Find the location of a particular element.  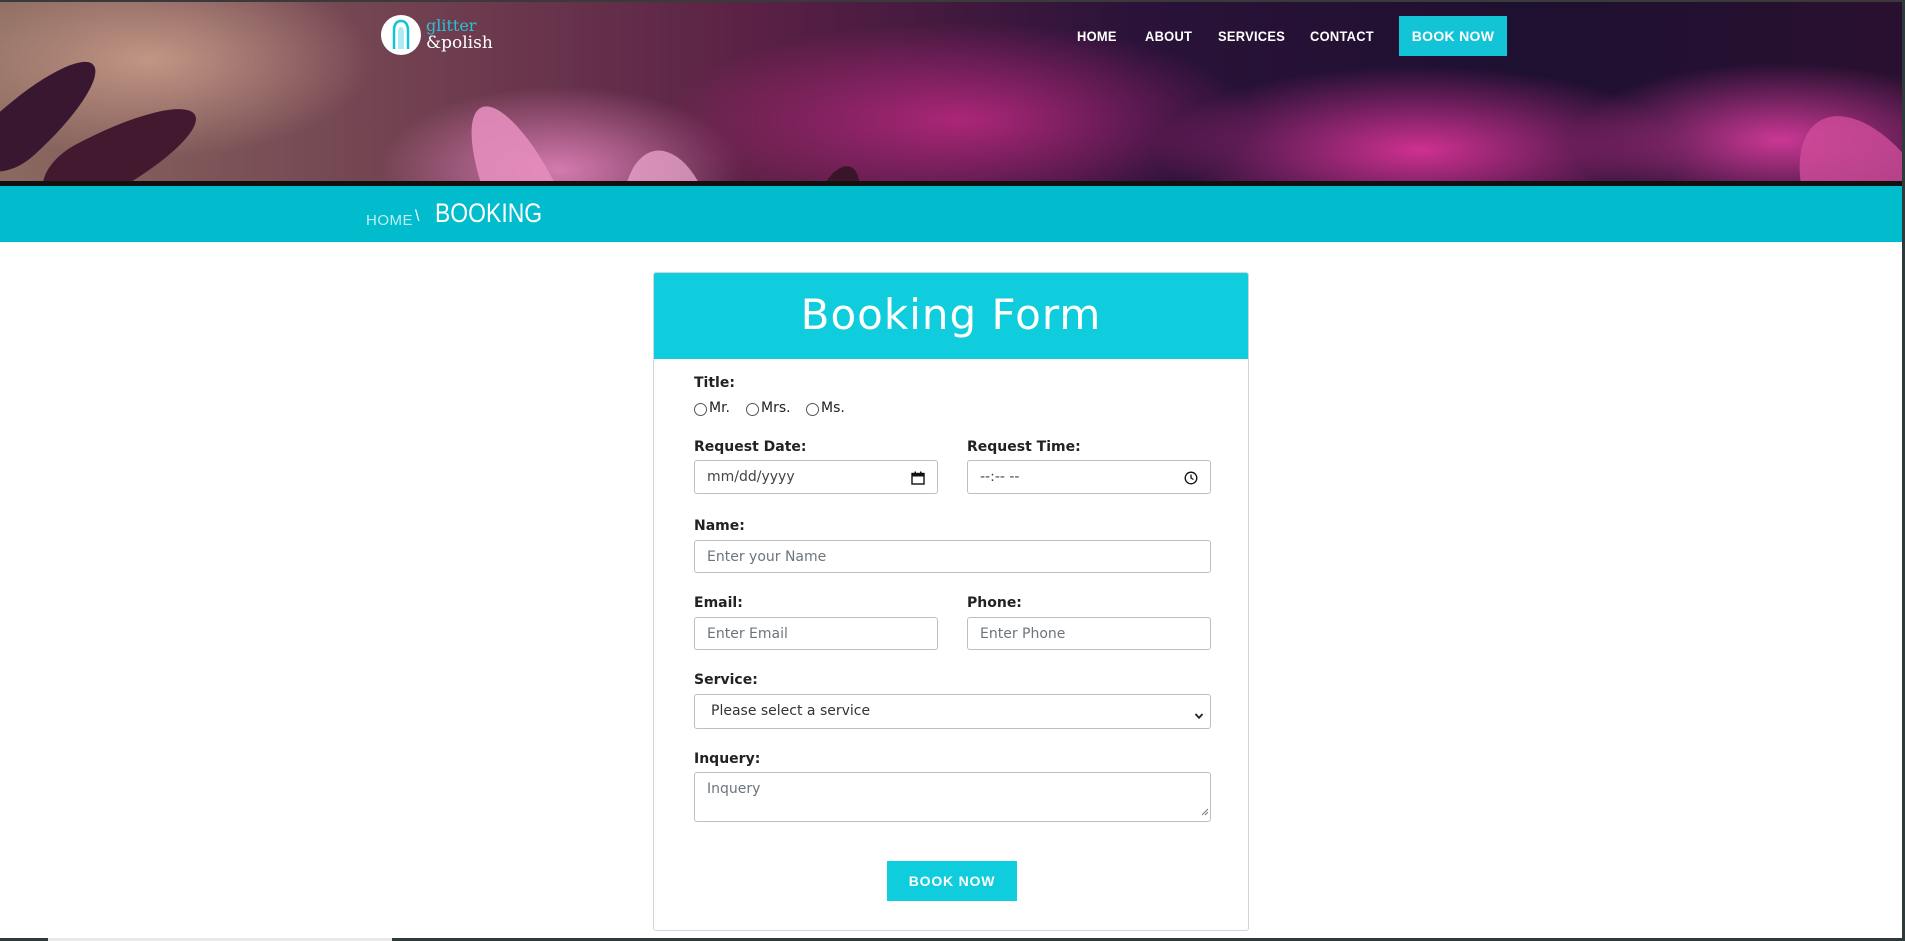

logo-text-polish: &polish is located at coordinates (459, 43).